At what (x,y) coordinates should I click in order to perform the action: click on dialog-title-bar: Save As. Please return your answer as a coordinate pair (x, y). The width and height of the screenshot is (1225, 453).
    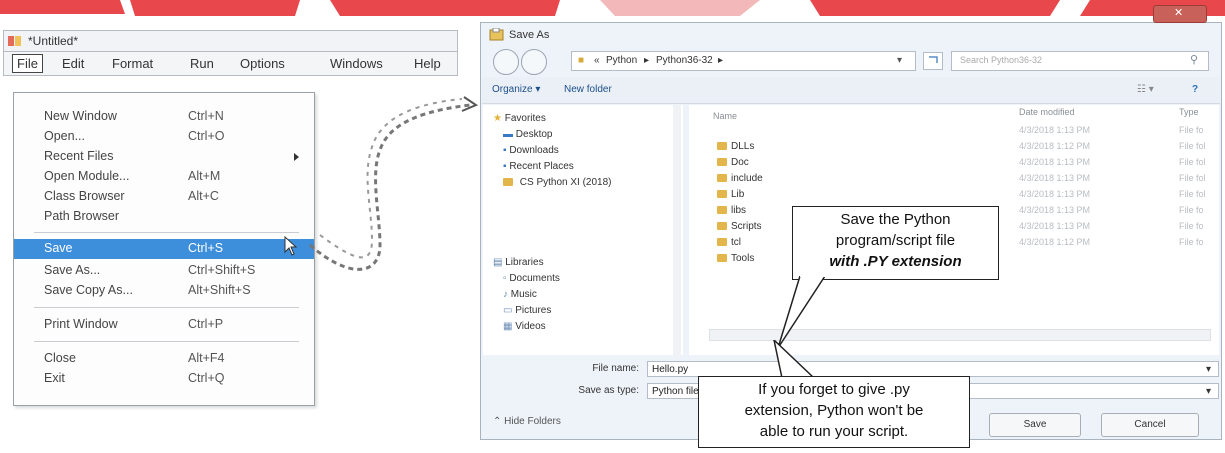
    Looking at the image, I should click on (851, 35).